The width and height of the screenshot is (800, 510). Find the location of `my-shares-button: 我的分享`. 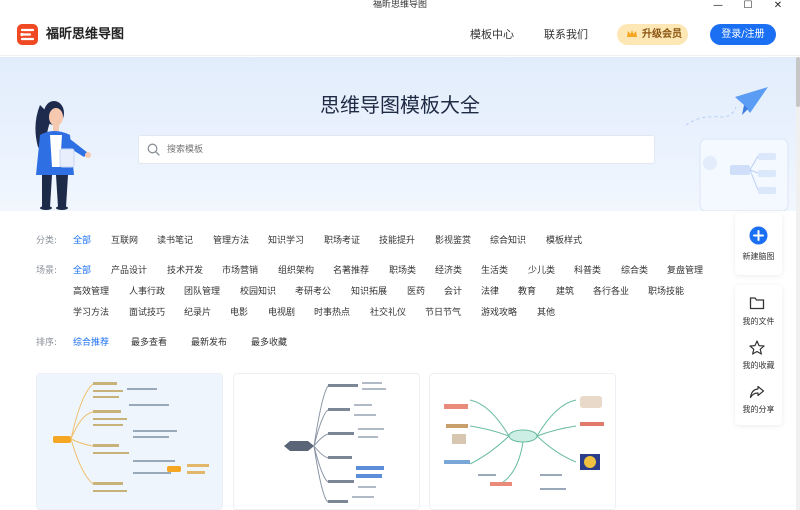

my-shares-button: 我的分享 is located at coordinates (758, 400).